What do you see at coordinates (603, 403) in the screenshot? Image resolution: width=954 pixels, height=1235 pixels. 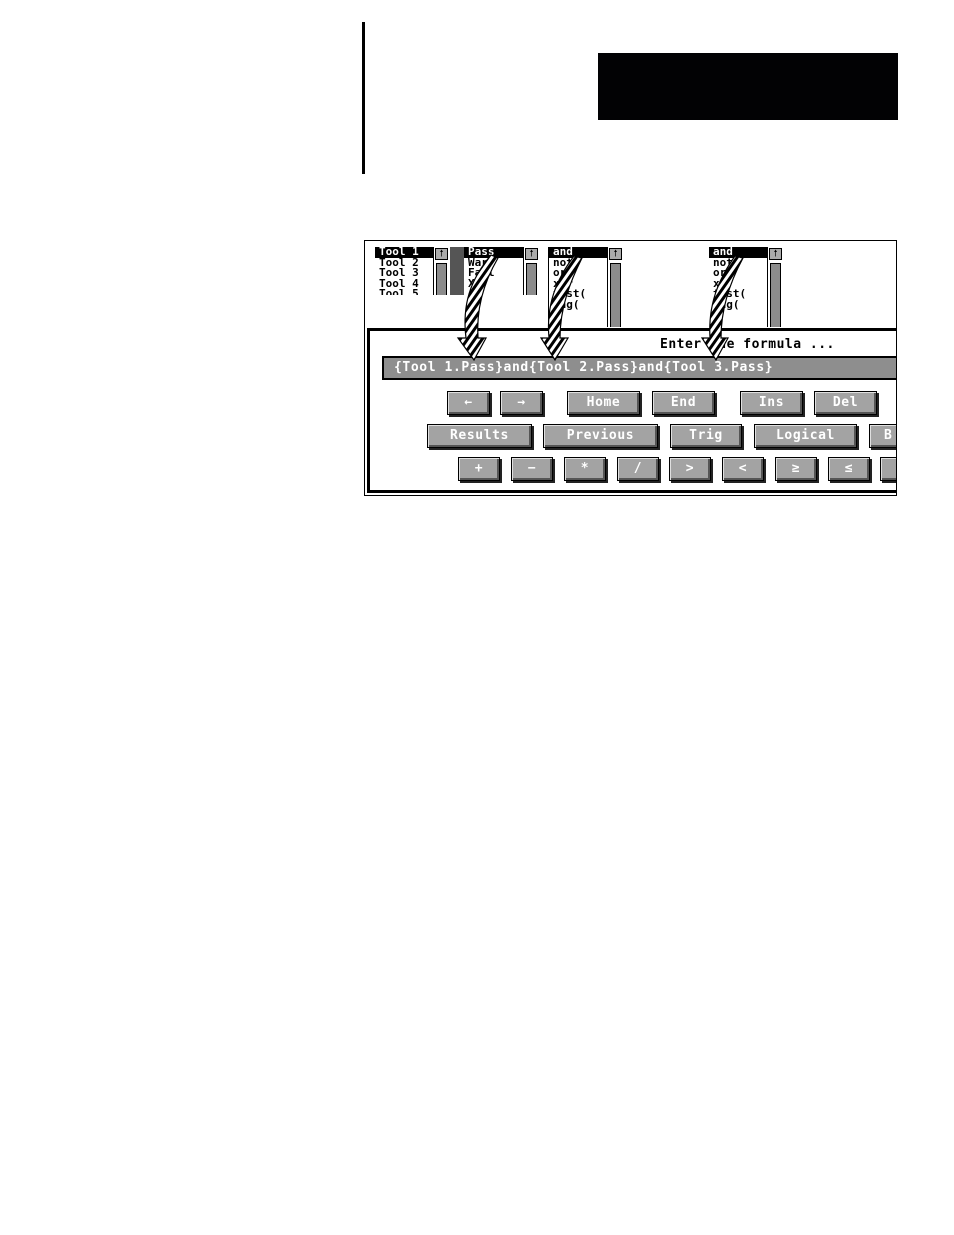 I see `home-button: Home` at bounding box center [603, 403].